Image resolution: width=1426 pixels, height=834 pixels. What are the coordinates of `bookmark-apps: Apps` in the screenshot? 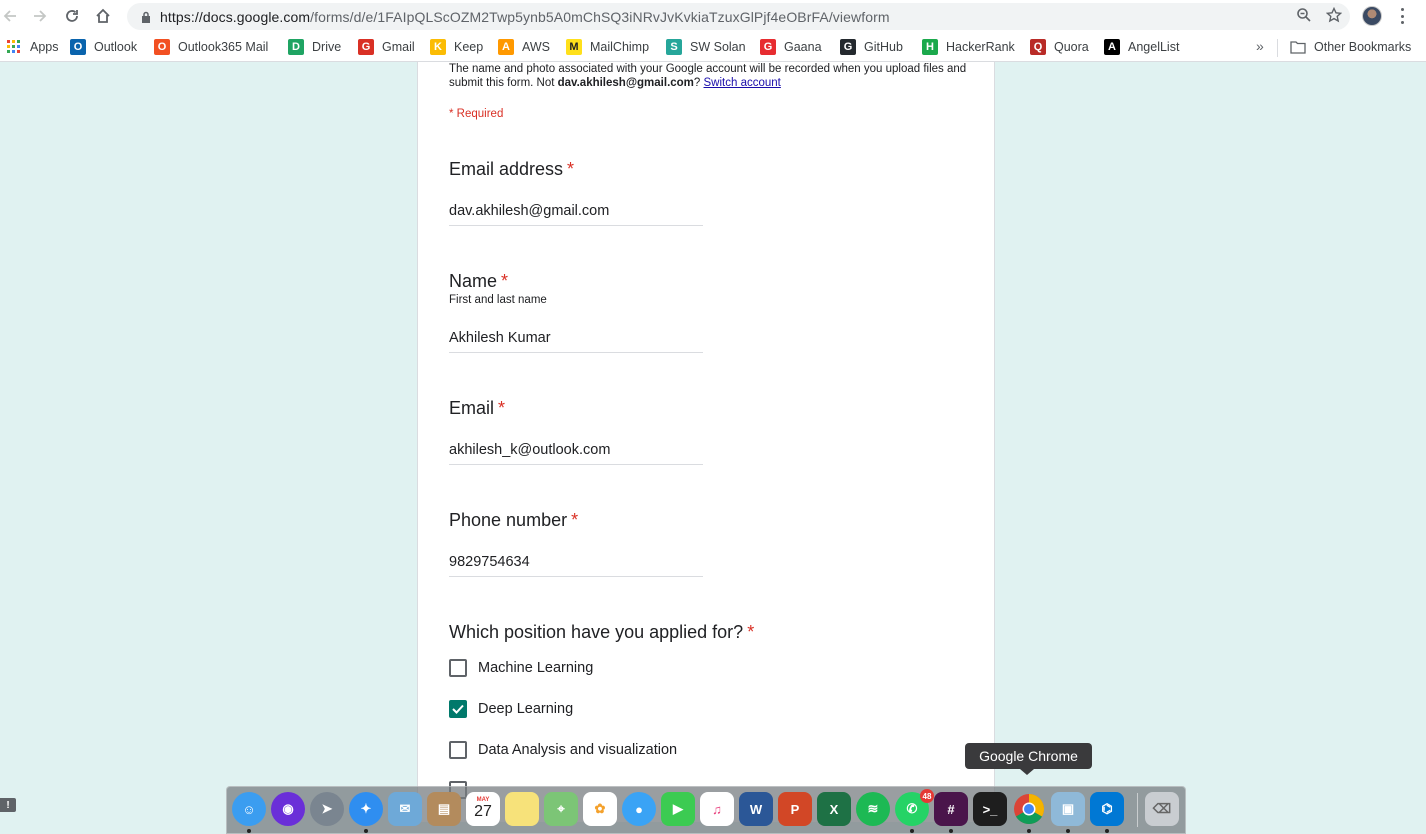 It's located at (32, 47).